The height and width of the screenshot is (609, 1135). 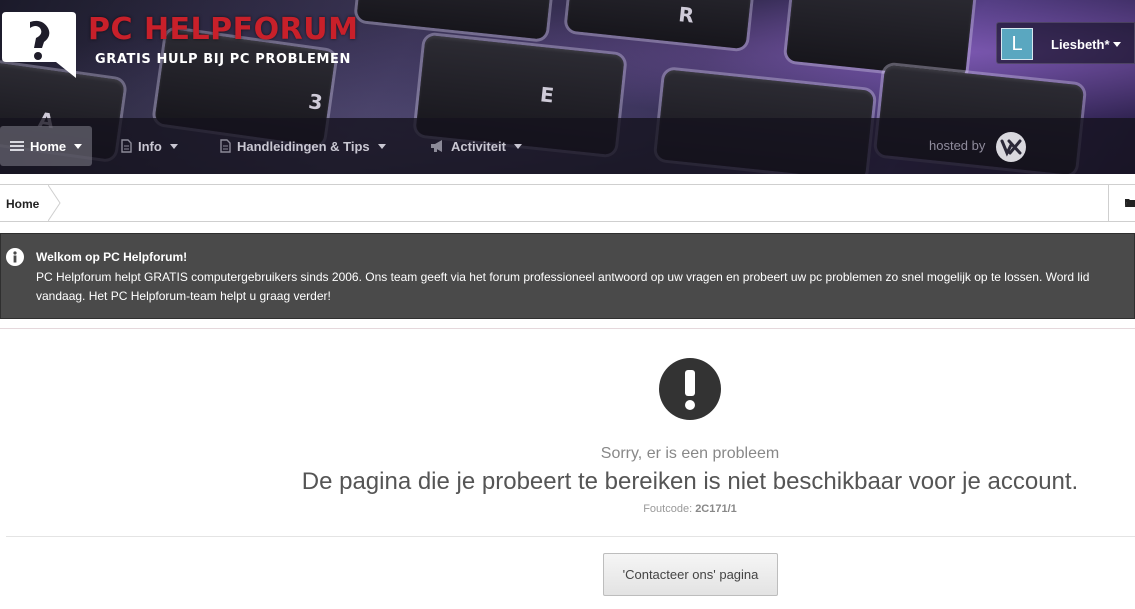 I want to click on breadcrumb-separator, so click(x=54, y=203).